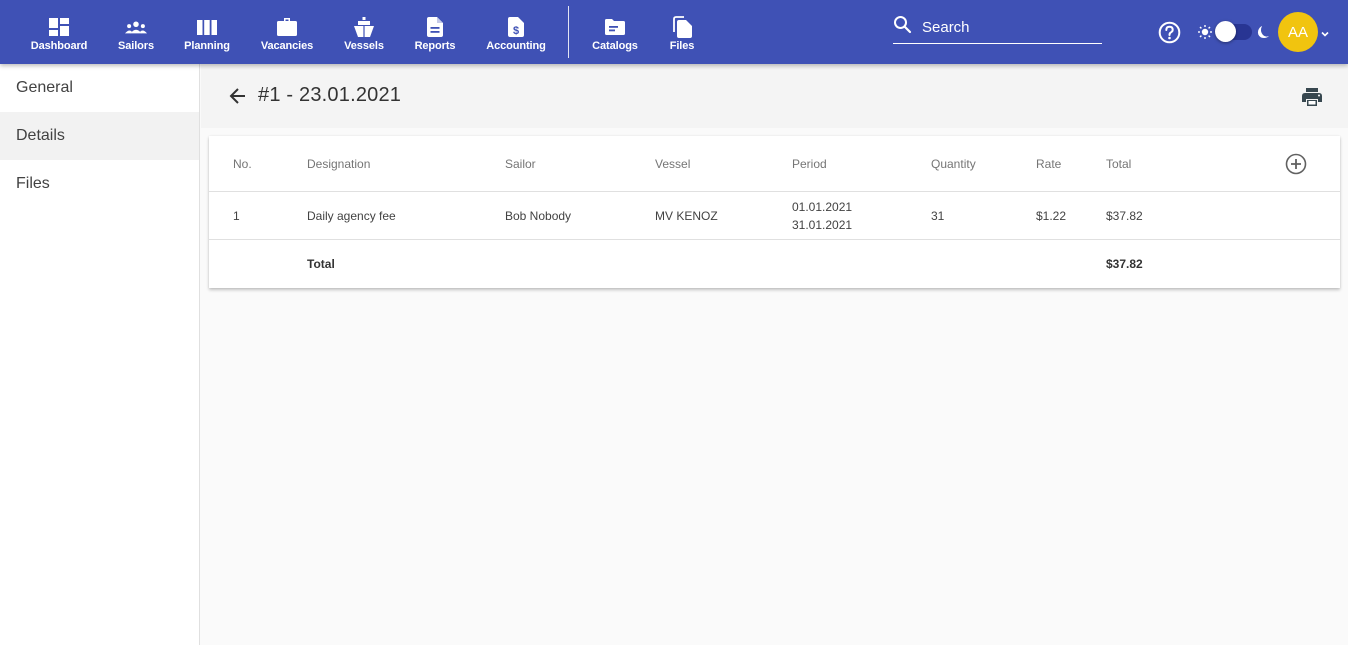 This screenshot has width=1348, height=645. I want to click on people-icon, so click(136, 27).